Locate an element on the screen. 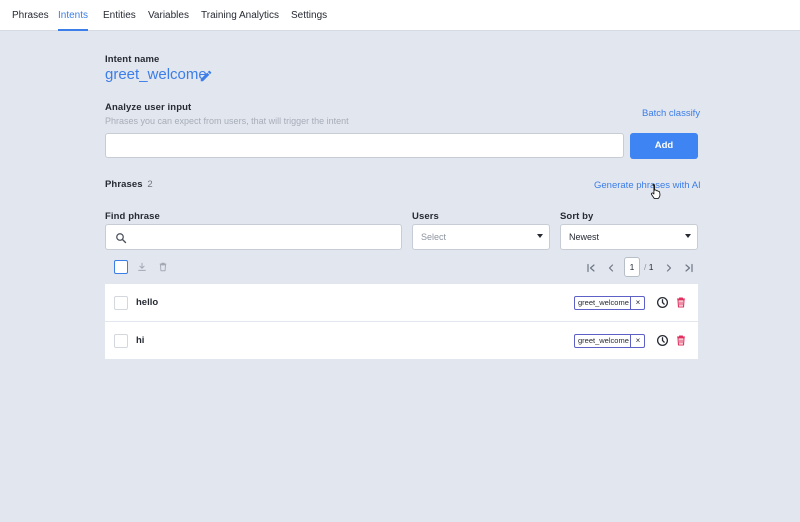 This screenshot has height=522, width=800. users-select: Select is located at coordinates (481, 237).